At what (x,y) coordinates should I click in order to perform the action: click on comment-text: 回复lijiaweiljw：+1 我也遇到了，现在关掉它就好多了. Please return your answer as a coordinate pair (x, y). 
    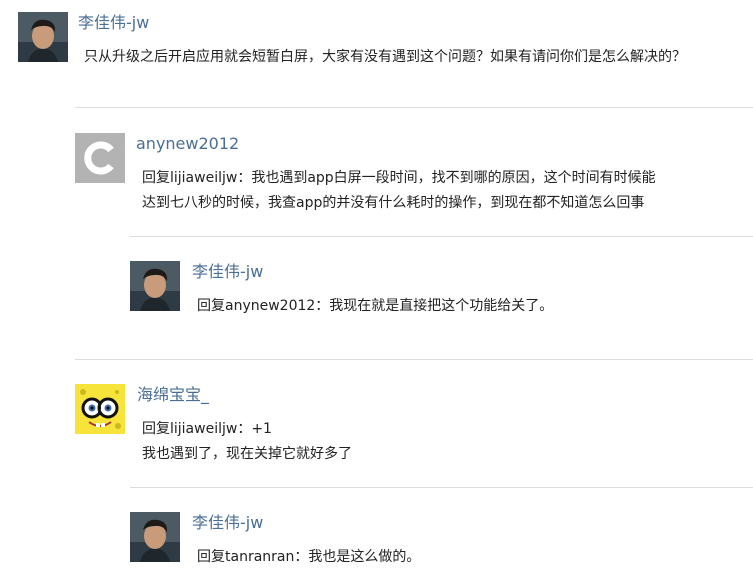
    Looking at the image, I should click on (247, 442).